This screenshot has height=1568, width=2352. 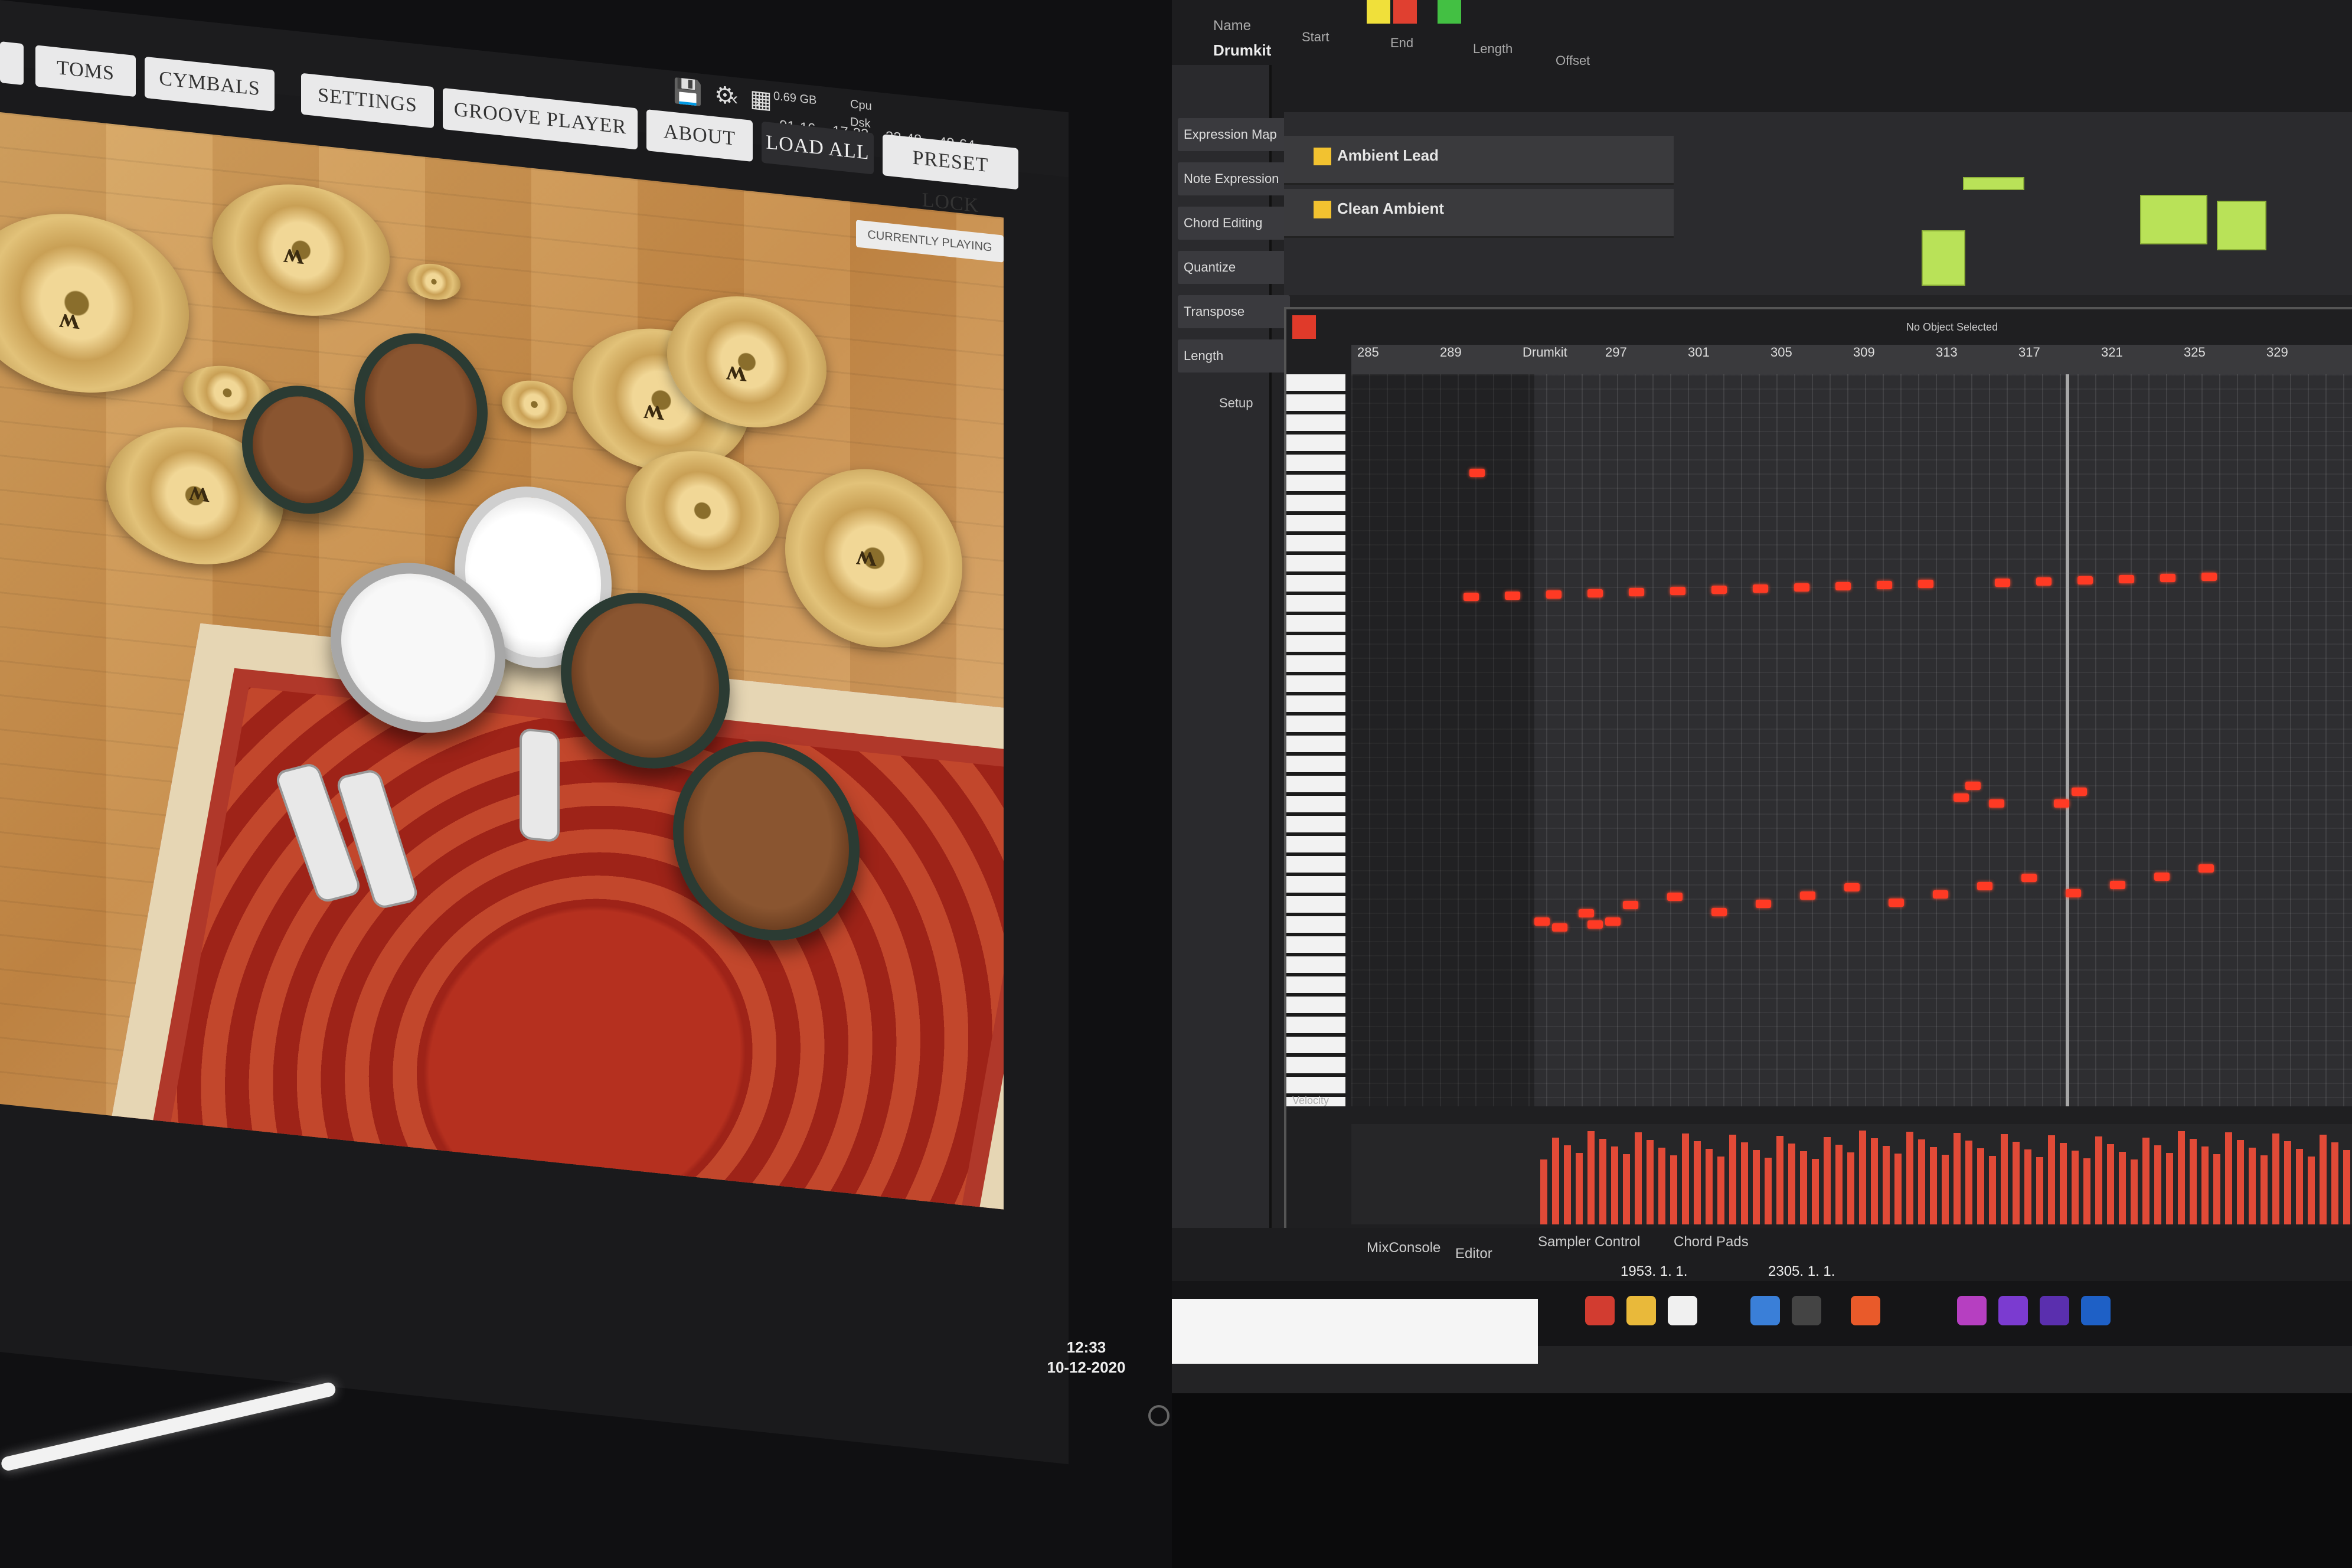 I want to click on kick-pedal, so click(x=540, y=785).